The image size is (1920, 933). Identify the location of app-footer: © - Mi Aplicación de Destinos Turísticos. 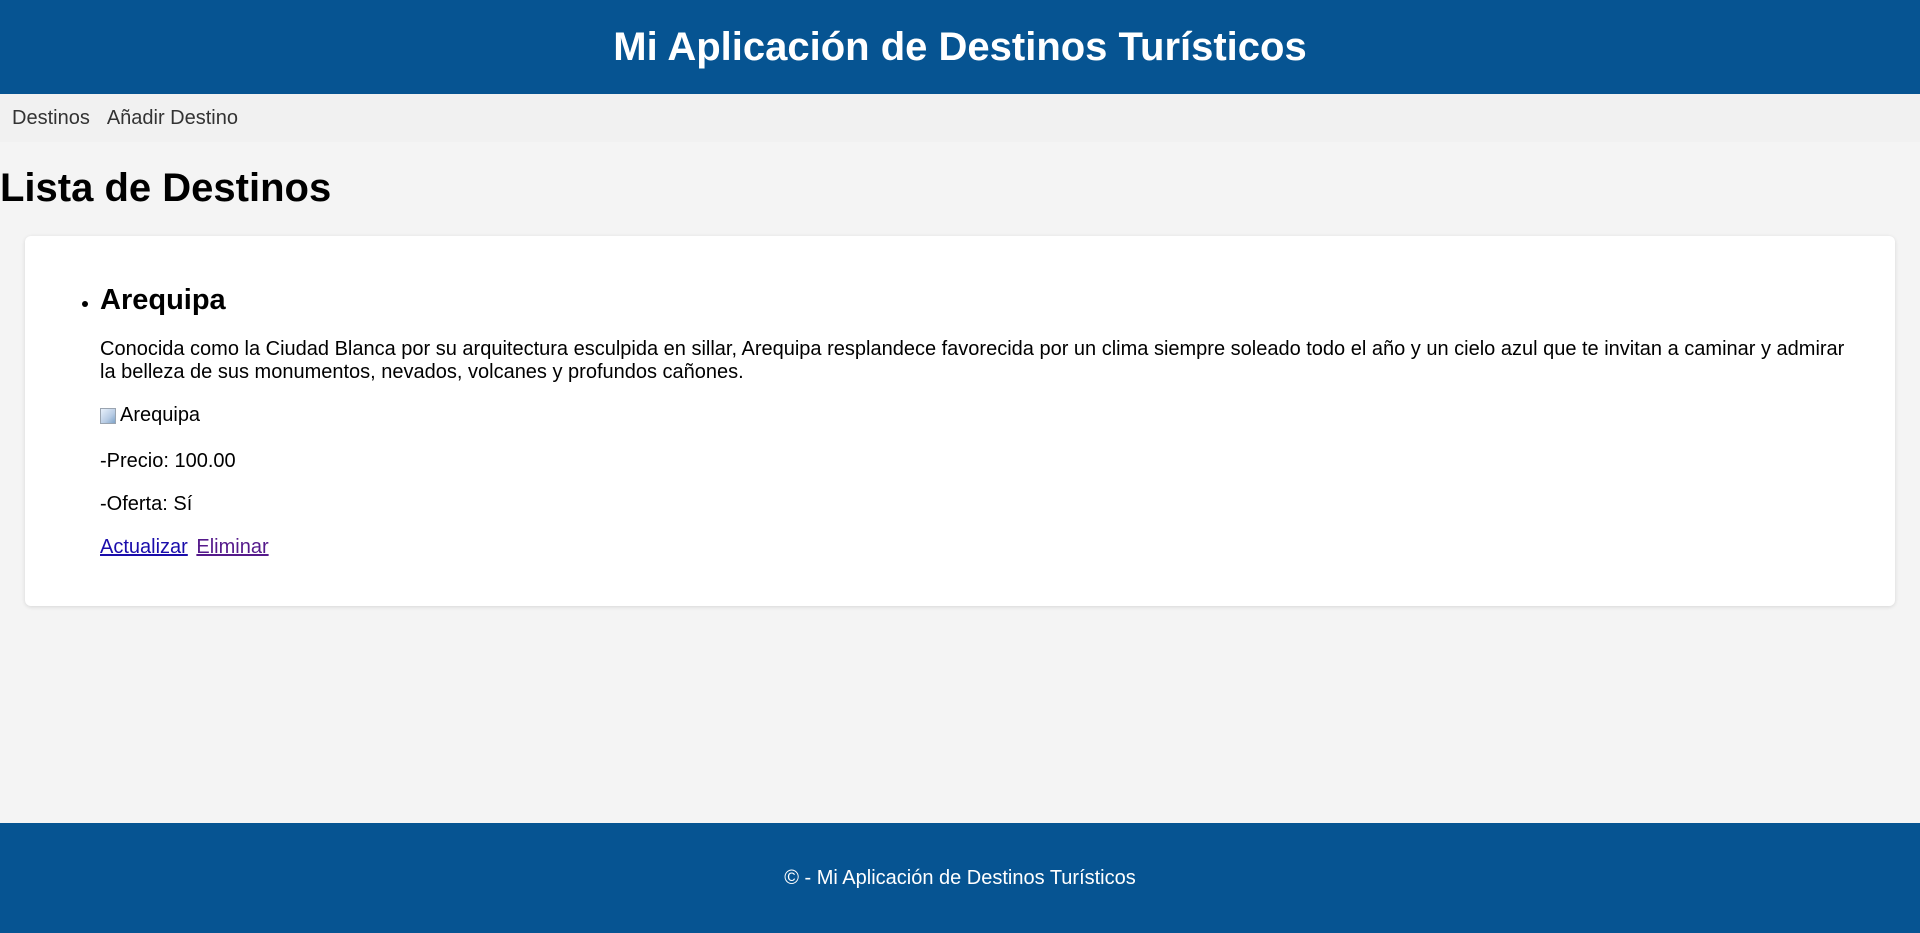
(960, 878).